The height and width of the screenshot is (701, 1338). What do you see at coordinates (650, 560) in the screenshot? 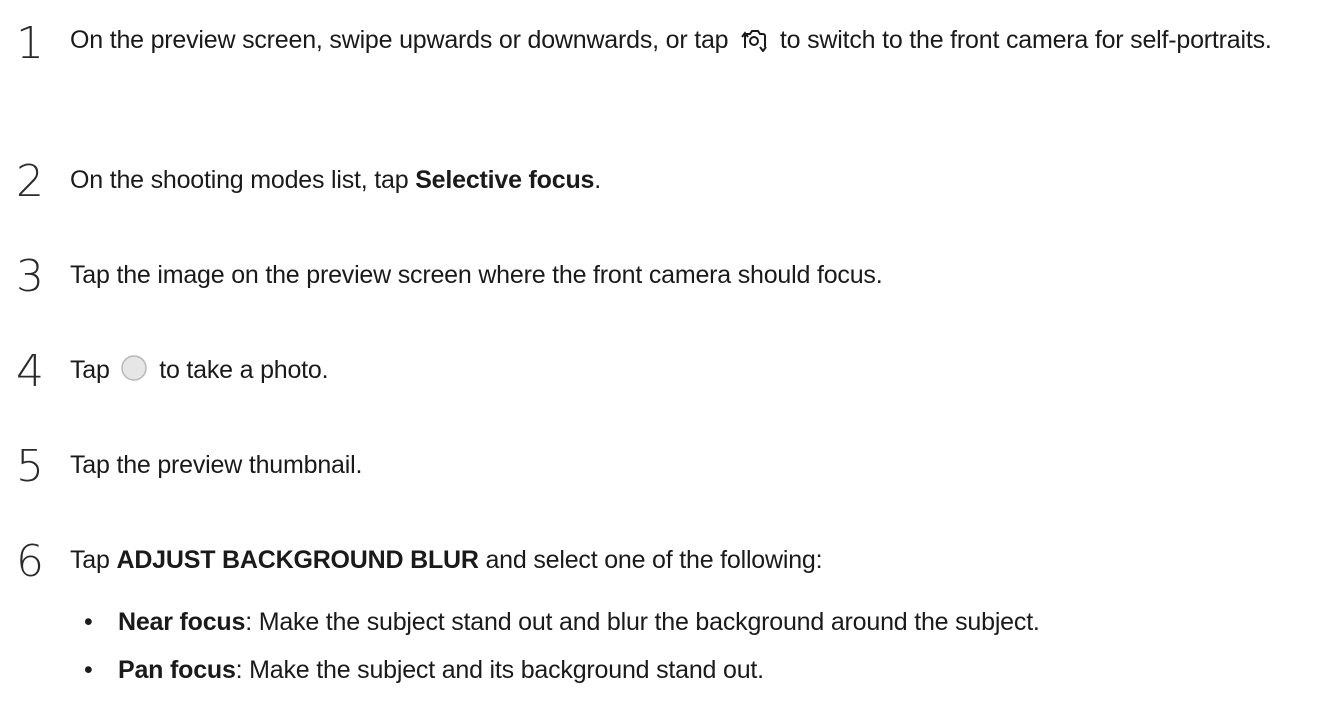
I see `step-text-part: and select one of the following:` at bounding box center [650, 560].